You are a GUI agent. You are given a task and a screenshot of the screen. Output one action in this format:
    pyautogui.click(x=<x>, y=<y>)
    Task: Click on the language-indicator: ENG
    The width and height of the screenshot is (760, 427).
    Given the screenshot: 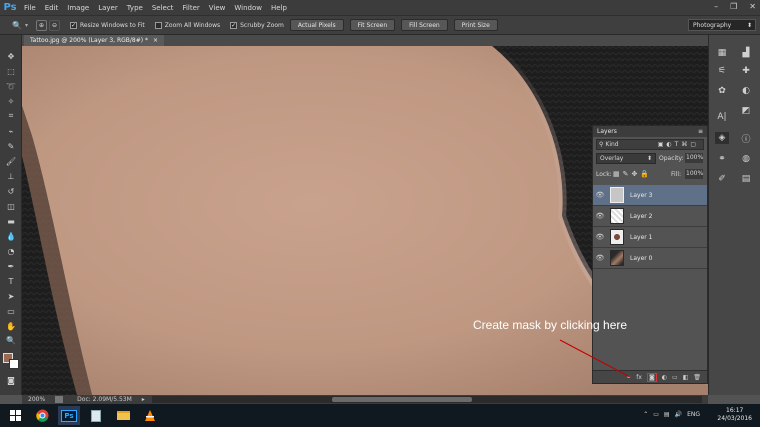 What is the action you would take?
    pyautogui.click(x=693, y=414)
    